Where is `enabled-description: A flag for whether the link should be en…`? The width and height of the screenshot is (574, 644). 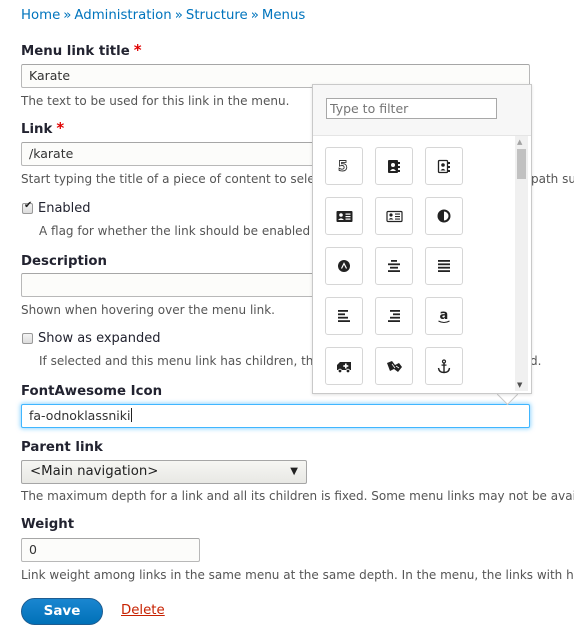
enabled-description: A flag for whether the link should be en… is located at coordinates (175, 231).